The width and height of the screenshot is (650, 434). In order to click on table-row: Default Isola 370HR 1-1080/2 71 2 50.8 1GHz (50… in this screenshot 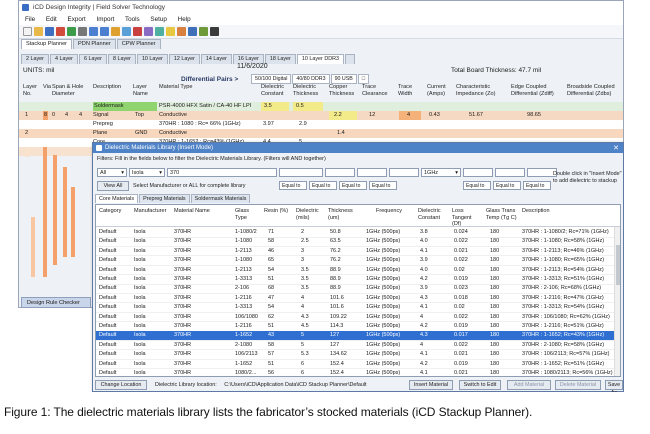, I will do `click(358, 233)`.